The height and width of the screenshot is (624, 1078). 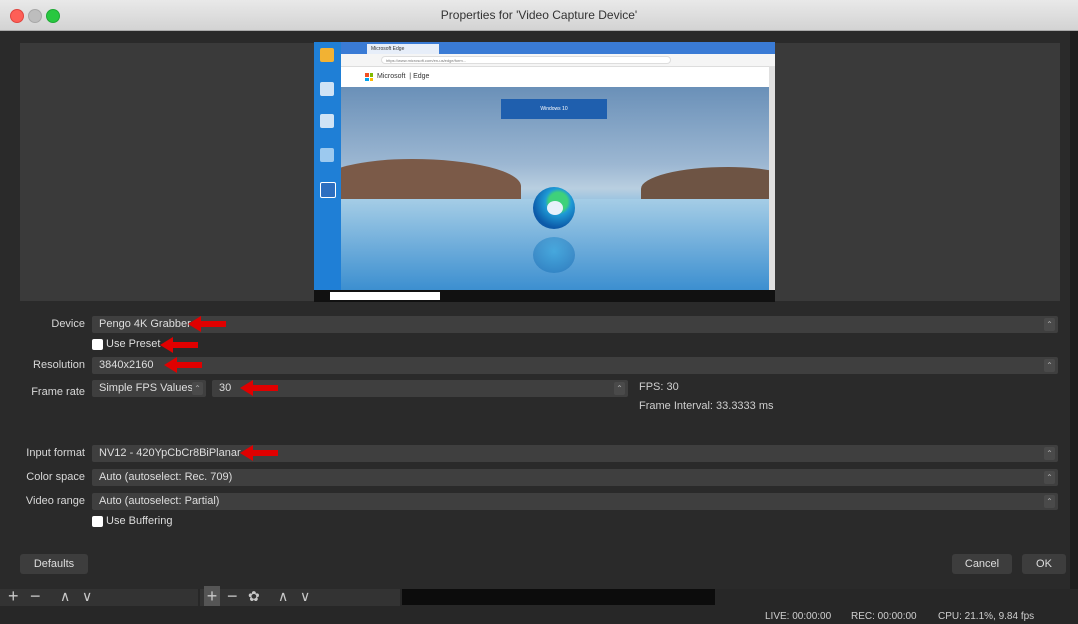 What do you see at coordinates (197, 388) in the screenshot?
I see `fps-mode-chevron-icon: ⌃` at bounding box center [197, 388].